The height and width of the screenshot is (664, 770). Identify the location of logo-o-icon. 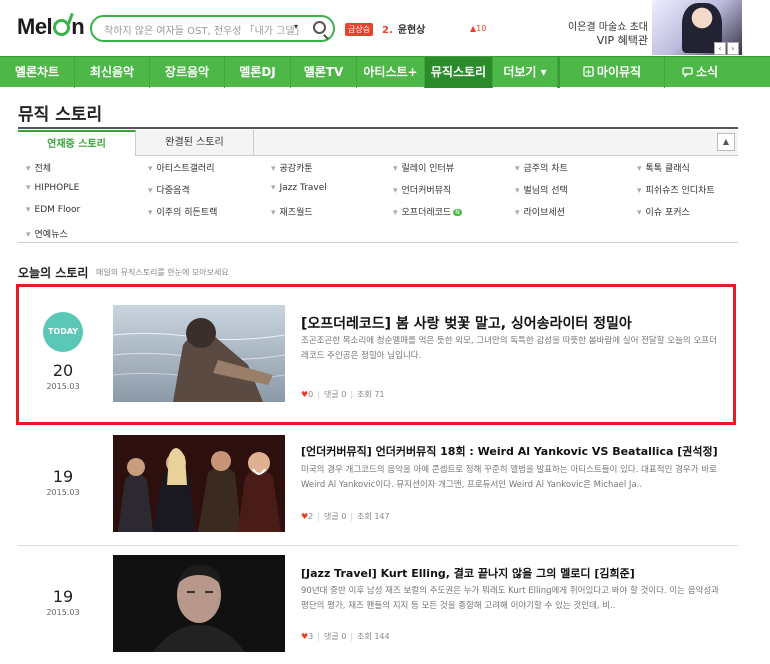
(62, 27).